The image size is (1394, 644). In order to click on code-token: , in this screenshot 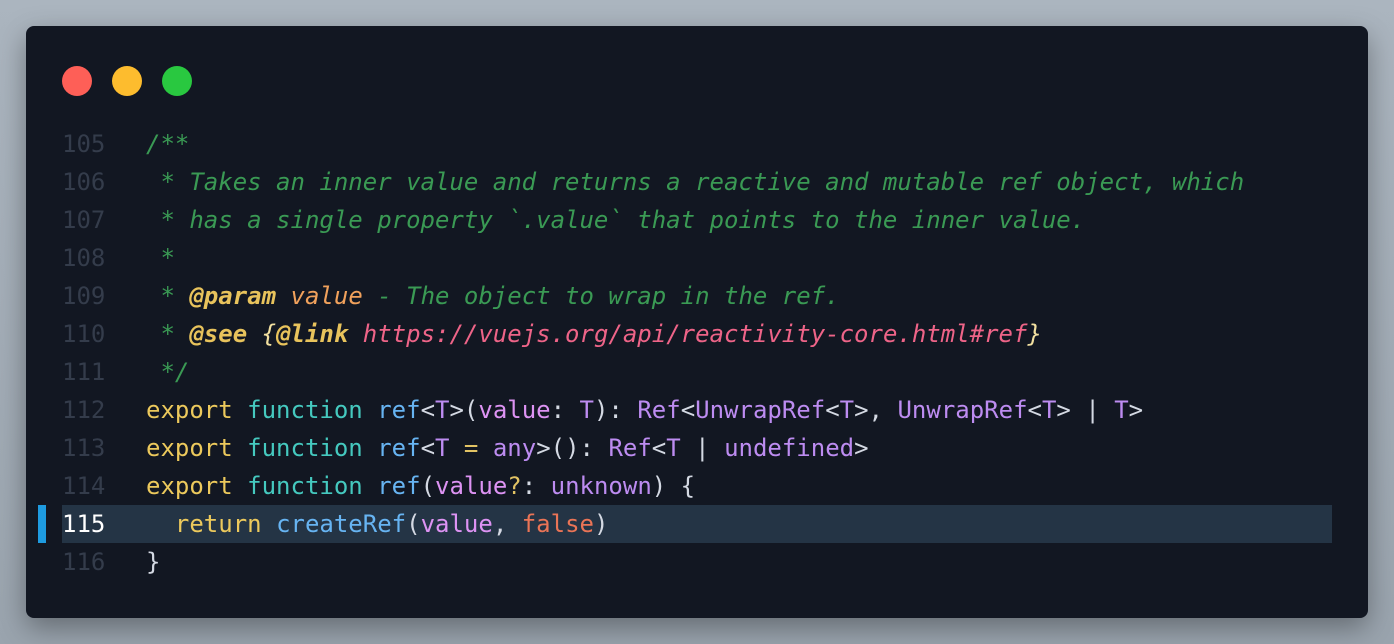, I will do `click(507, 524)`.